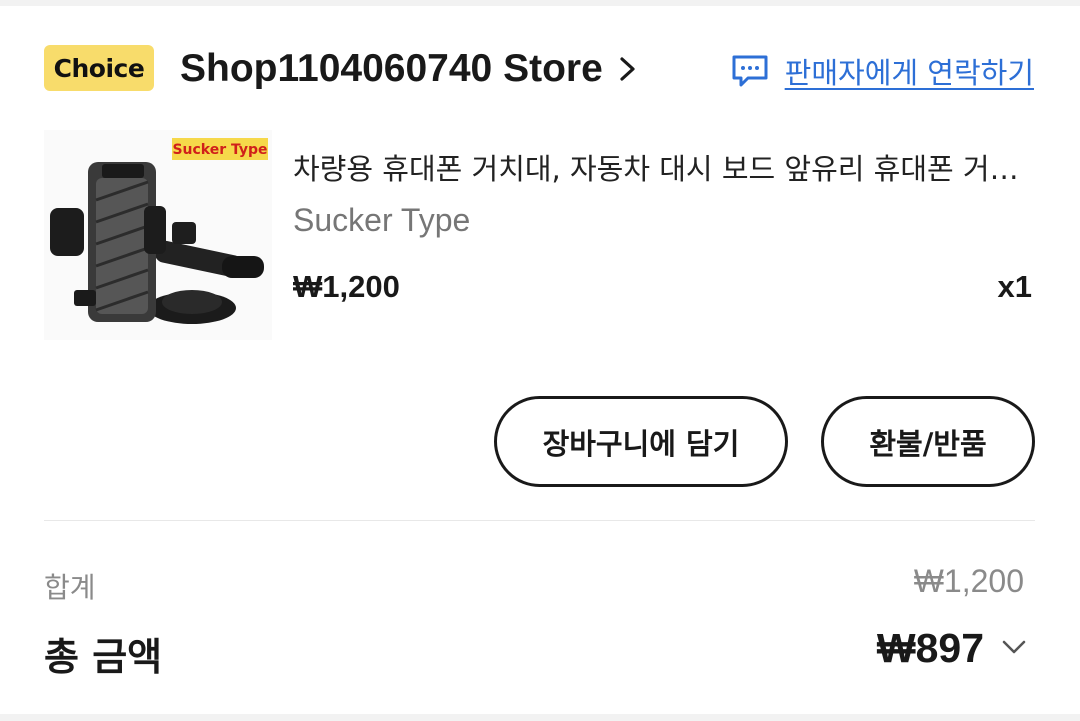 This screenshot has height=721, width=1080. Describe the element at coordinates (382, 220) in the screenshot. I see `product-variant: Sucker Type` at that location.